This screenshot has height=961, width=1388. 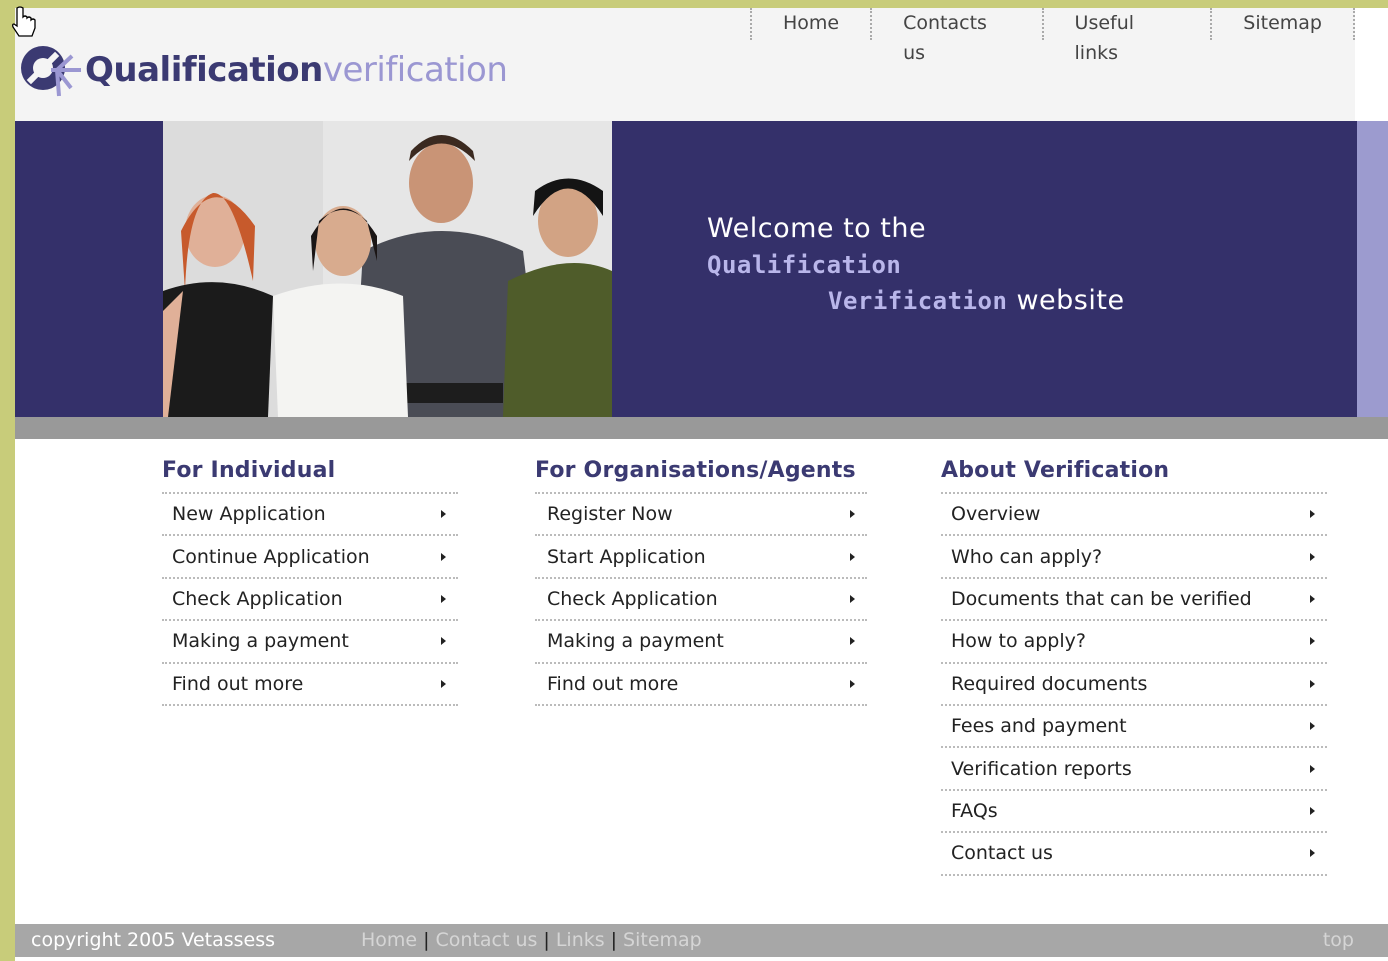 I want to click on about-item-required-documents: Required documents, so click(x=1134, y=685).